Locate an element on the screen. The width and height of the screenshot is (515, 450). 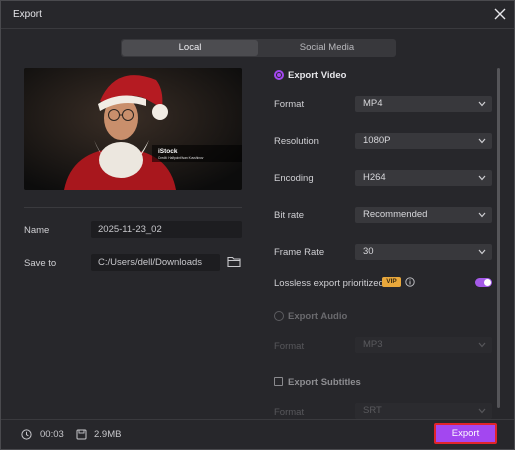
title-bar: Export is located at coordinates (257, 15).